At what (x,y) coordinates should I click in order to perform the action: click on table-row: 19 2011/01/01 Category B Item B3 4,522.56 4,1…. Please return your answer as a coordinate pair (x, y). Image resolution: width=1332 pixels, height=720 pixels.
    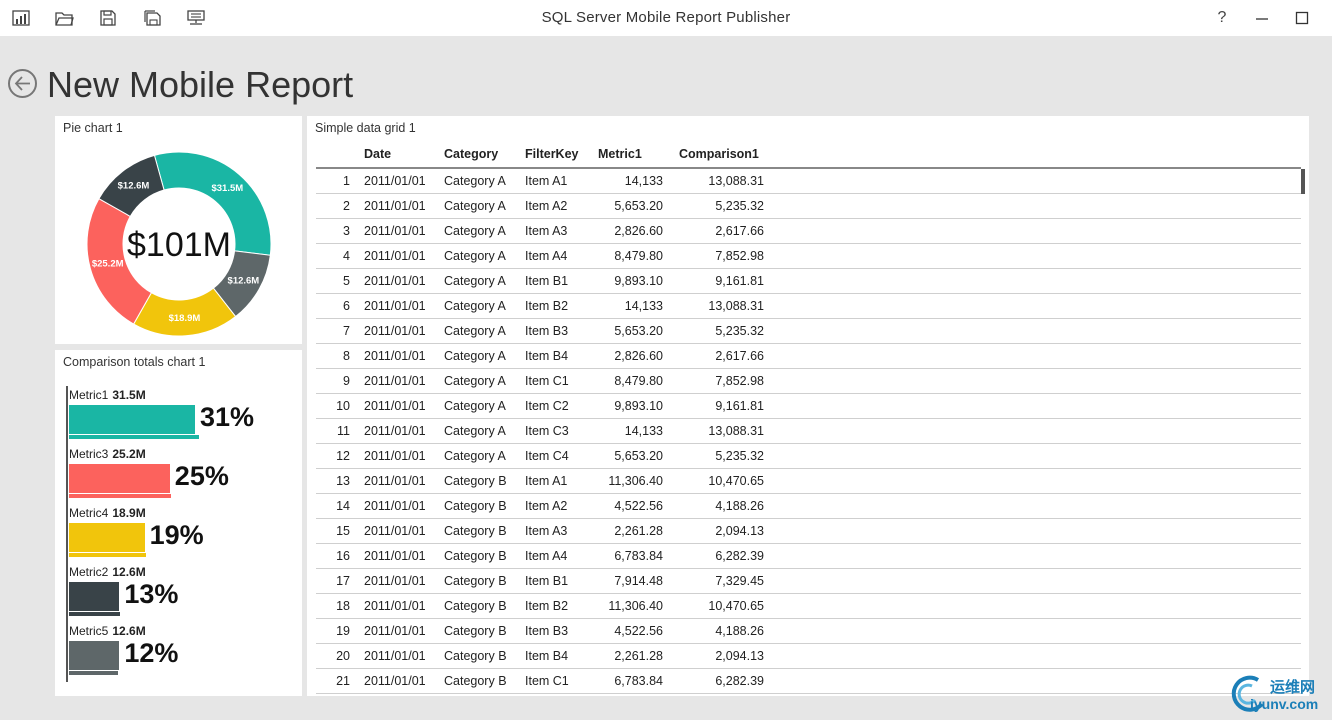
    Looking at the image, I should click on (808, 631).